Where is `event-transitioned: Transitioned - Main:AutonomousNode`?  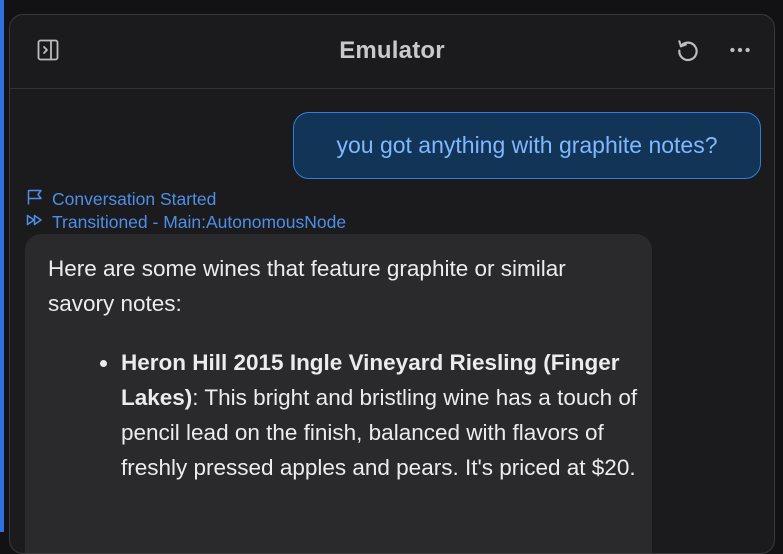 event-transitioned: Transitioned - Main:AutonomousNode is located at coordinates (186, 222).